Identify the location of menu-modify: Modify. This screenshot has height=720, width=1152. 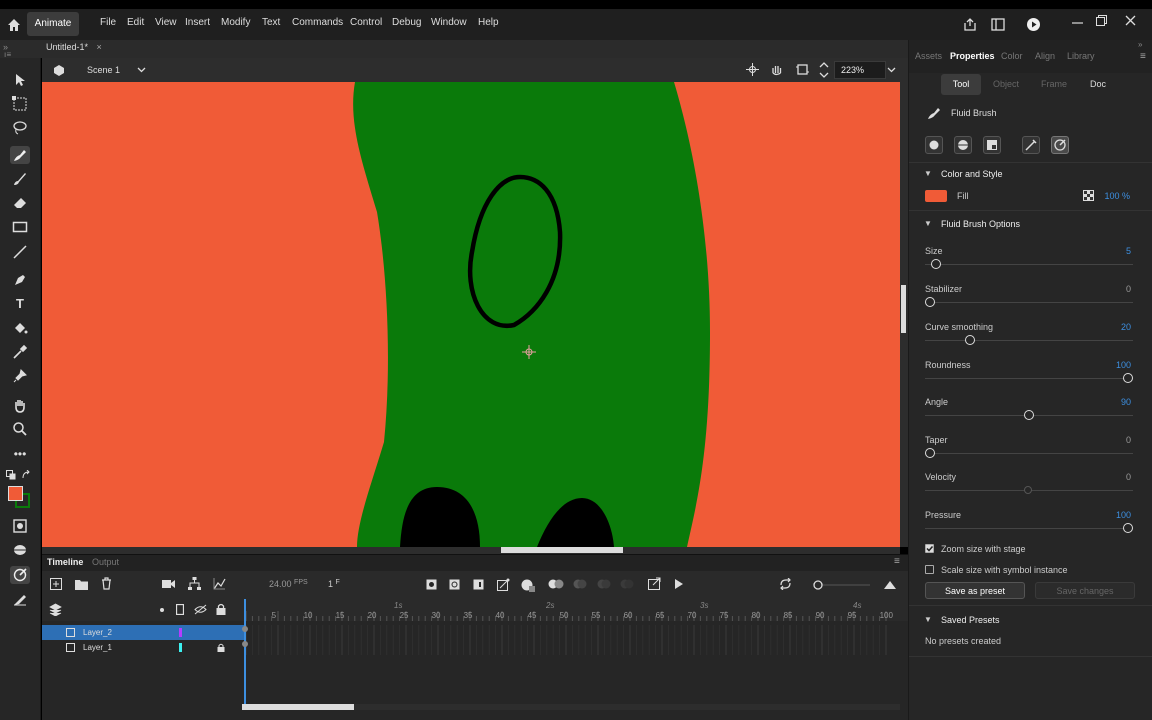
(235, 22).